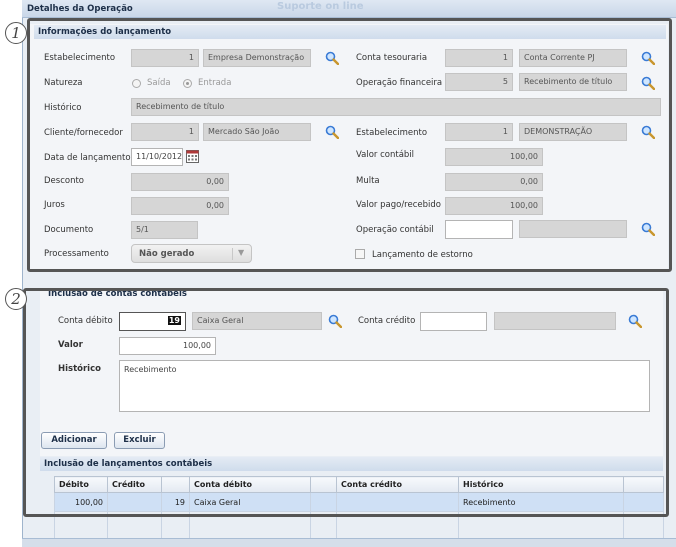  What do you see at coordinates (16, 33) in the screenshot?
I see `annotation-number-1: 1` at bounding box center [16, 33].